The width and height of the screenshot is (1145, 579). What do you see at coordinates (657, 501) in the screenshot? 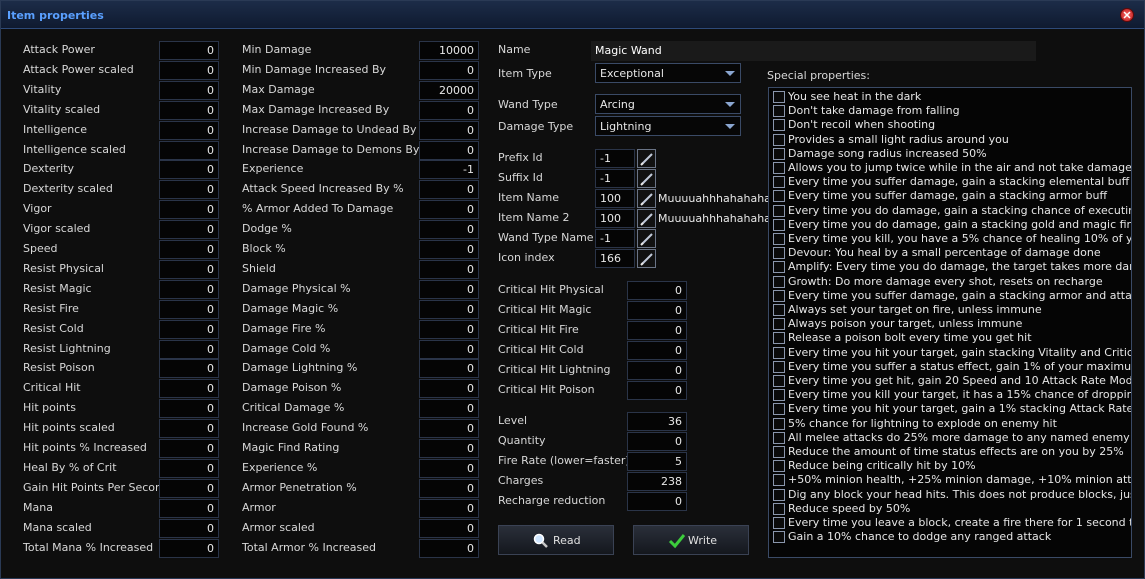
I see `misc-input: 0` at bounding box center [657, 501].